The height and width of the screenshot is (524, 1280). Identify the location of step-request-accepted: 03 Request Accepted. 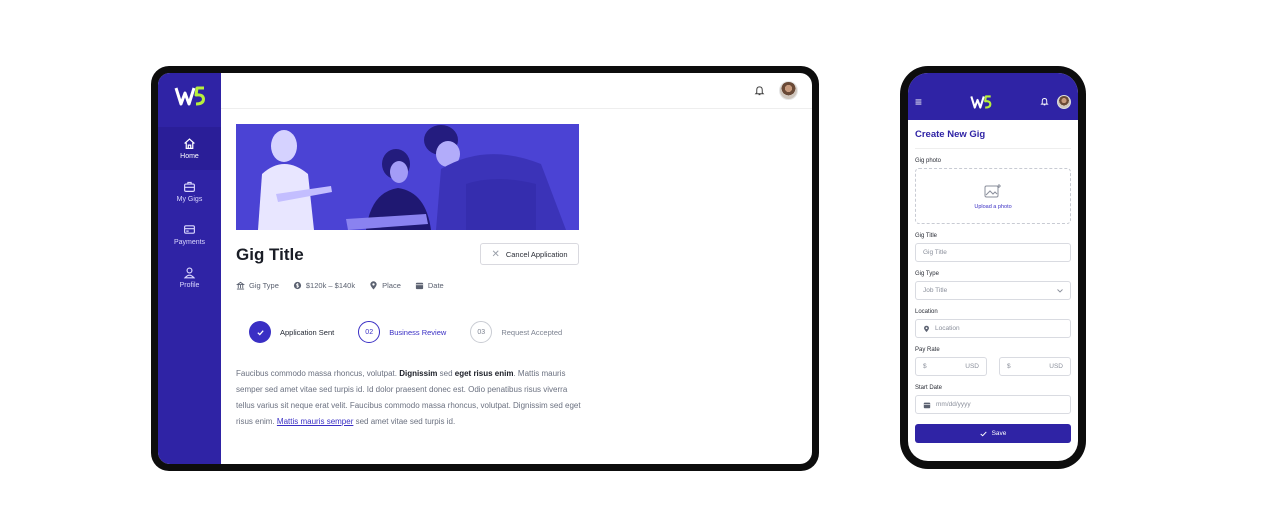
(516, 332).